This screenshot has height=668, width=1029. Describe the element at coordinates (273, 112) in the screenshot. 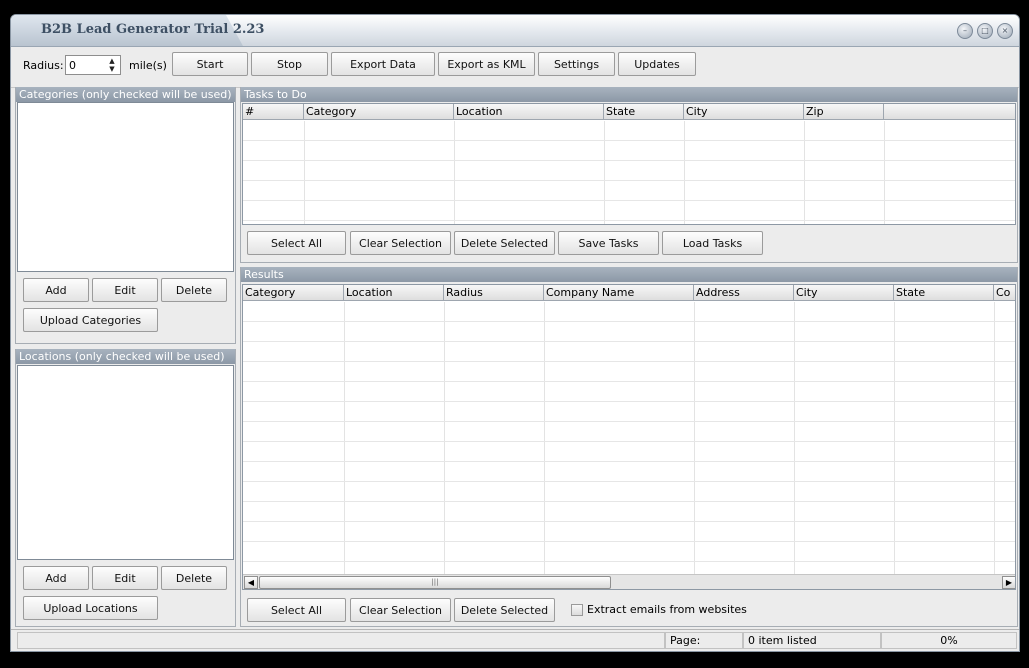

I see `tasks-col-number: #` at that location.